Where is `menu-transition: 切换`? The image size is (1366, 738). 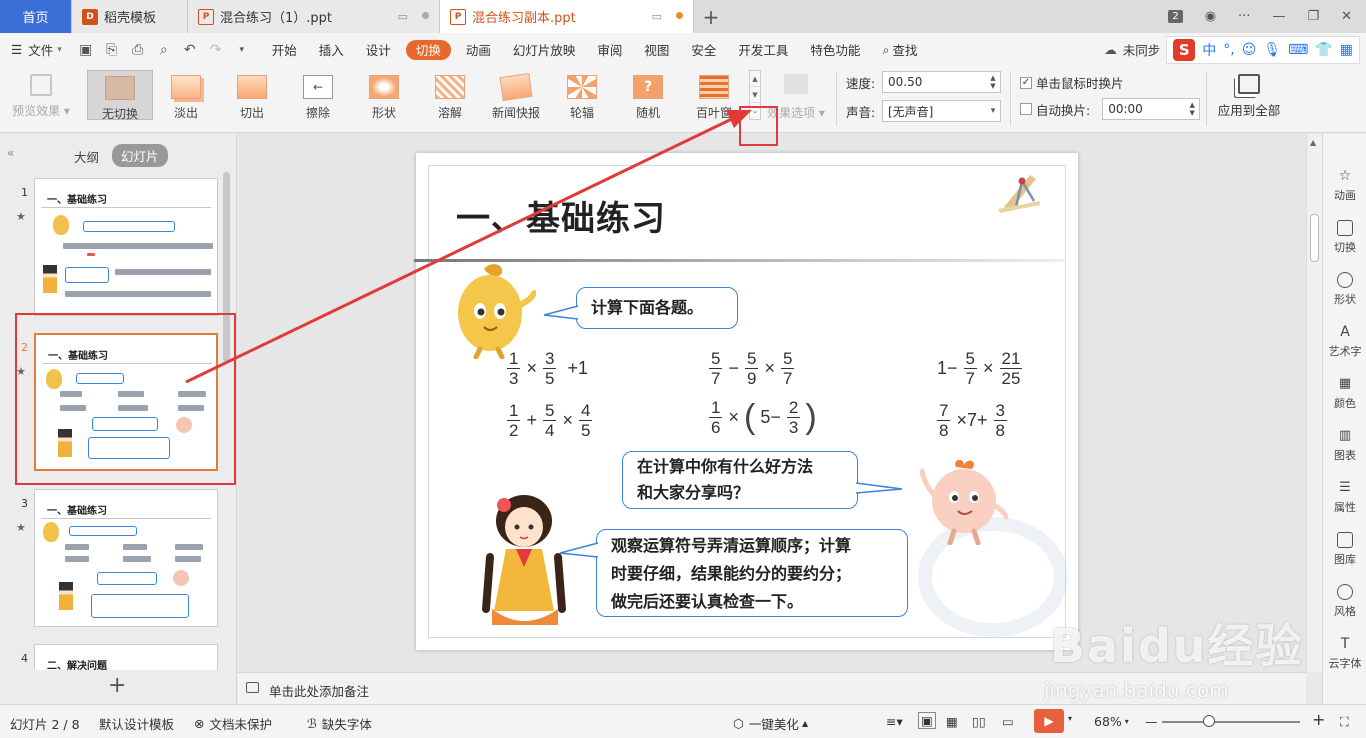
menu-transition: 切换 is located at coordinates (428, 49).